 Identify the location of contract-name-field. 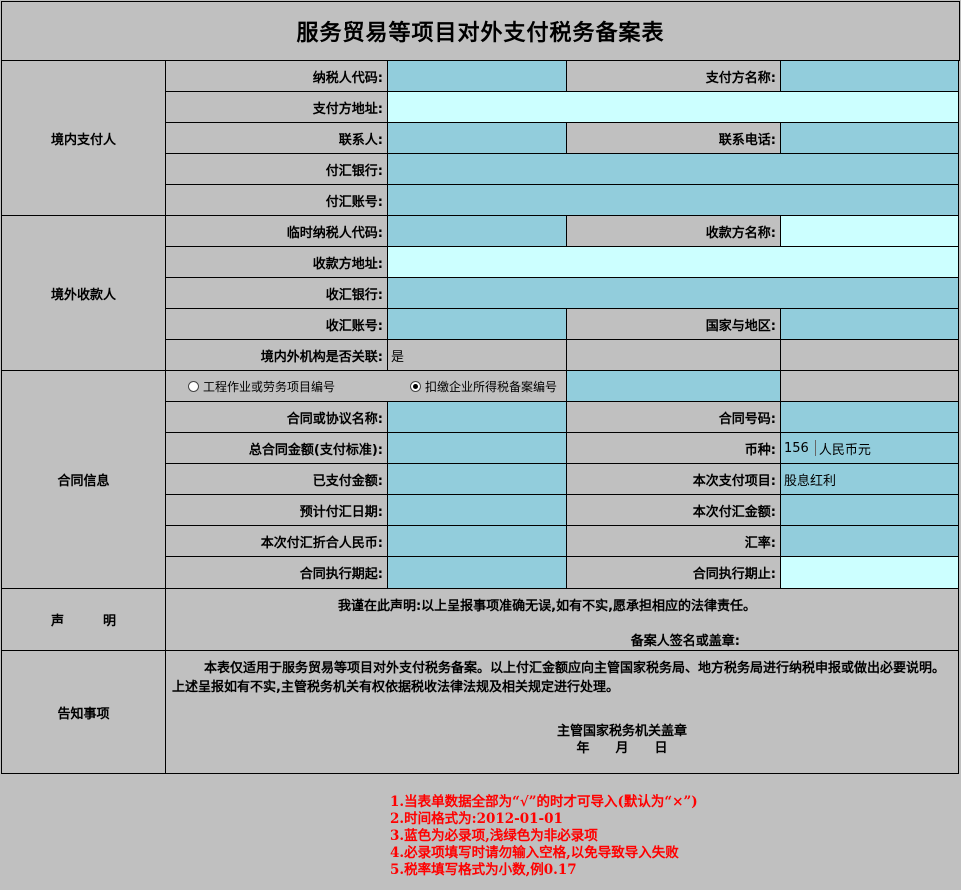
(477, 417).